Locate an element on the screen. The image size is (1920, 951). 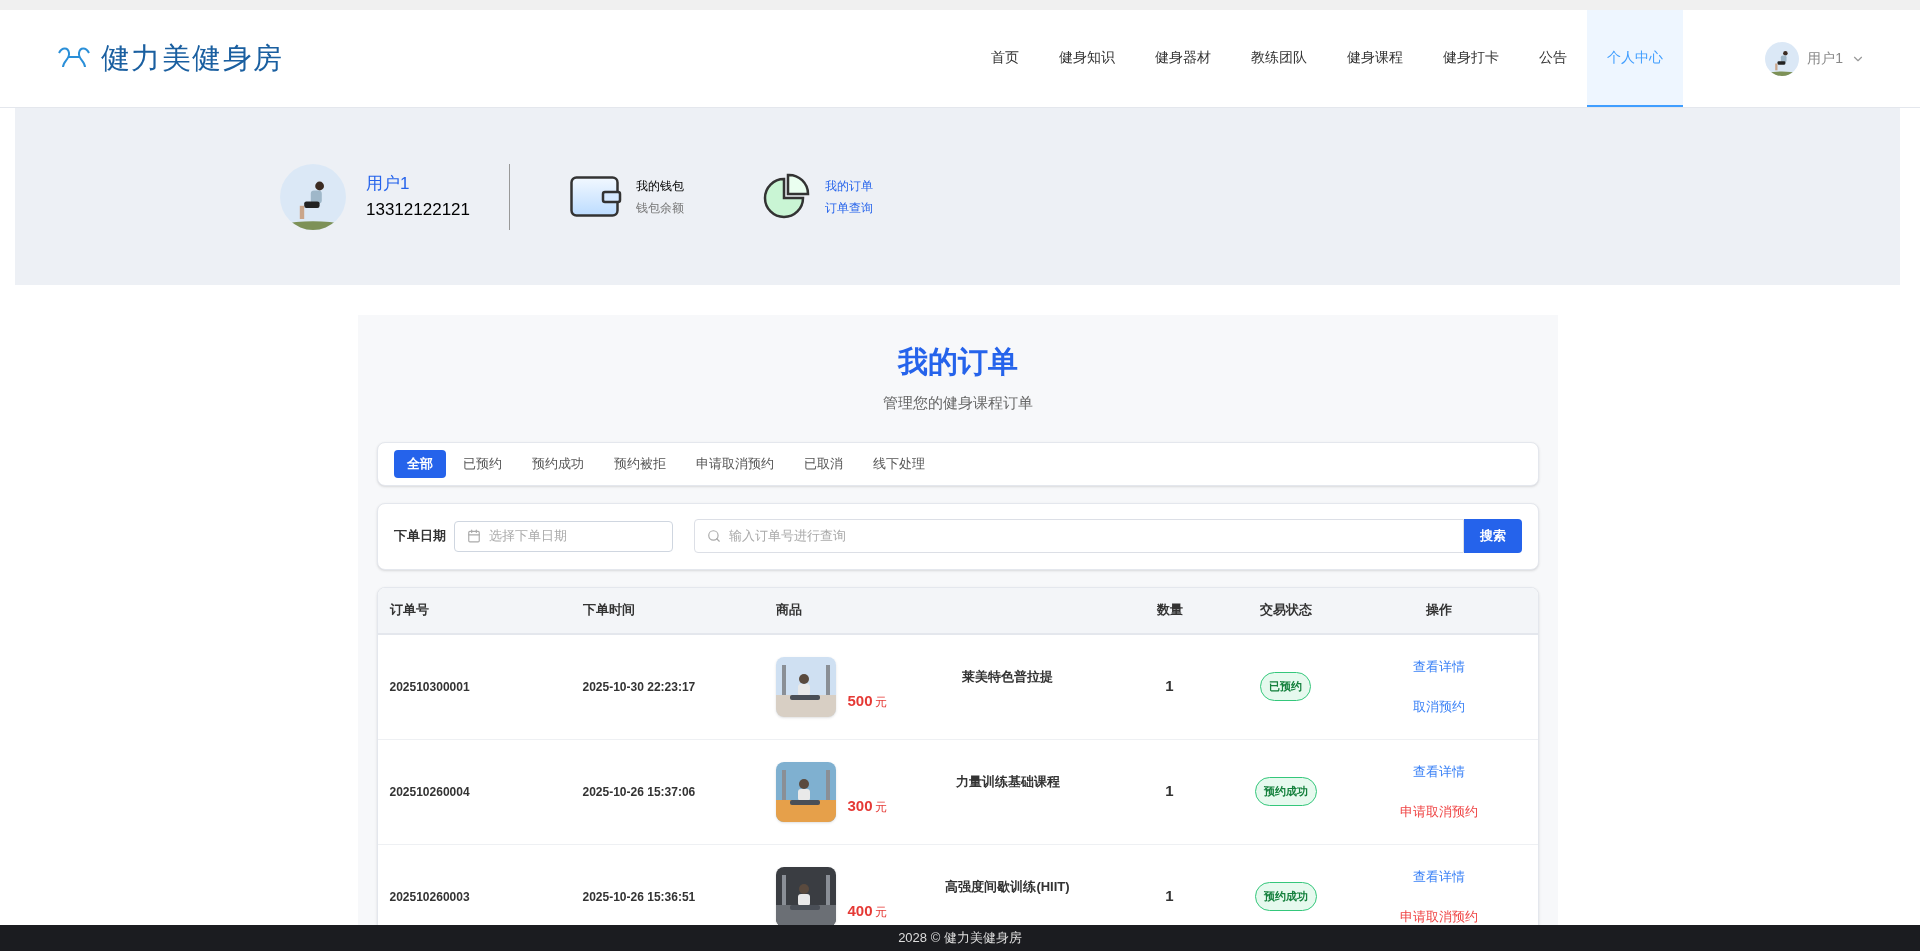
pie-chart-icon is located at coordinates (787, 196).